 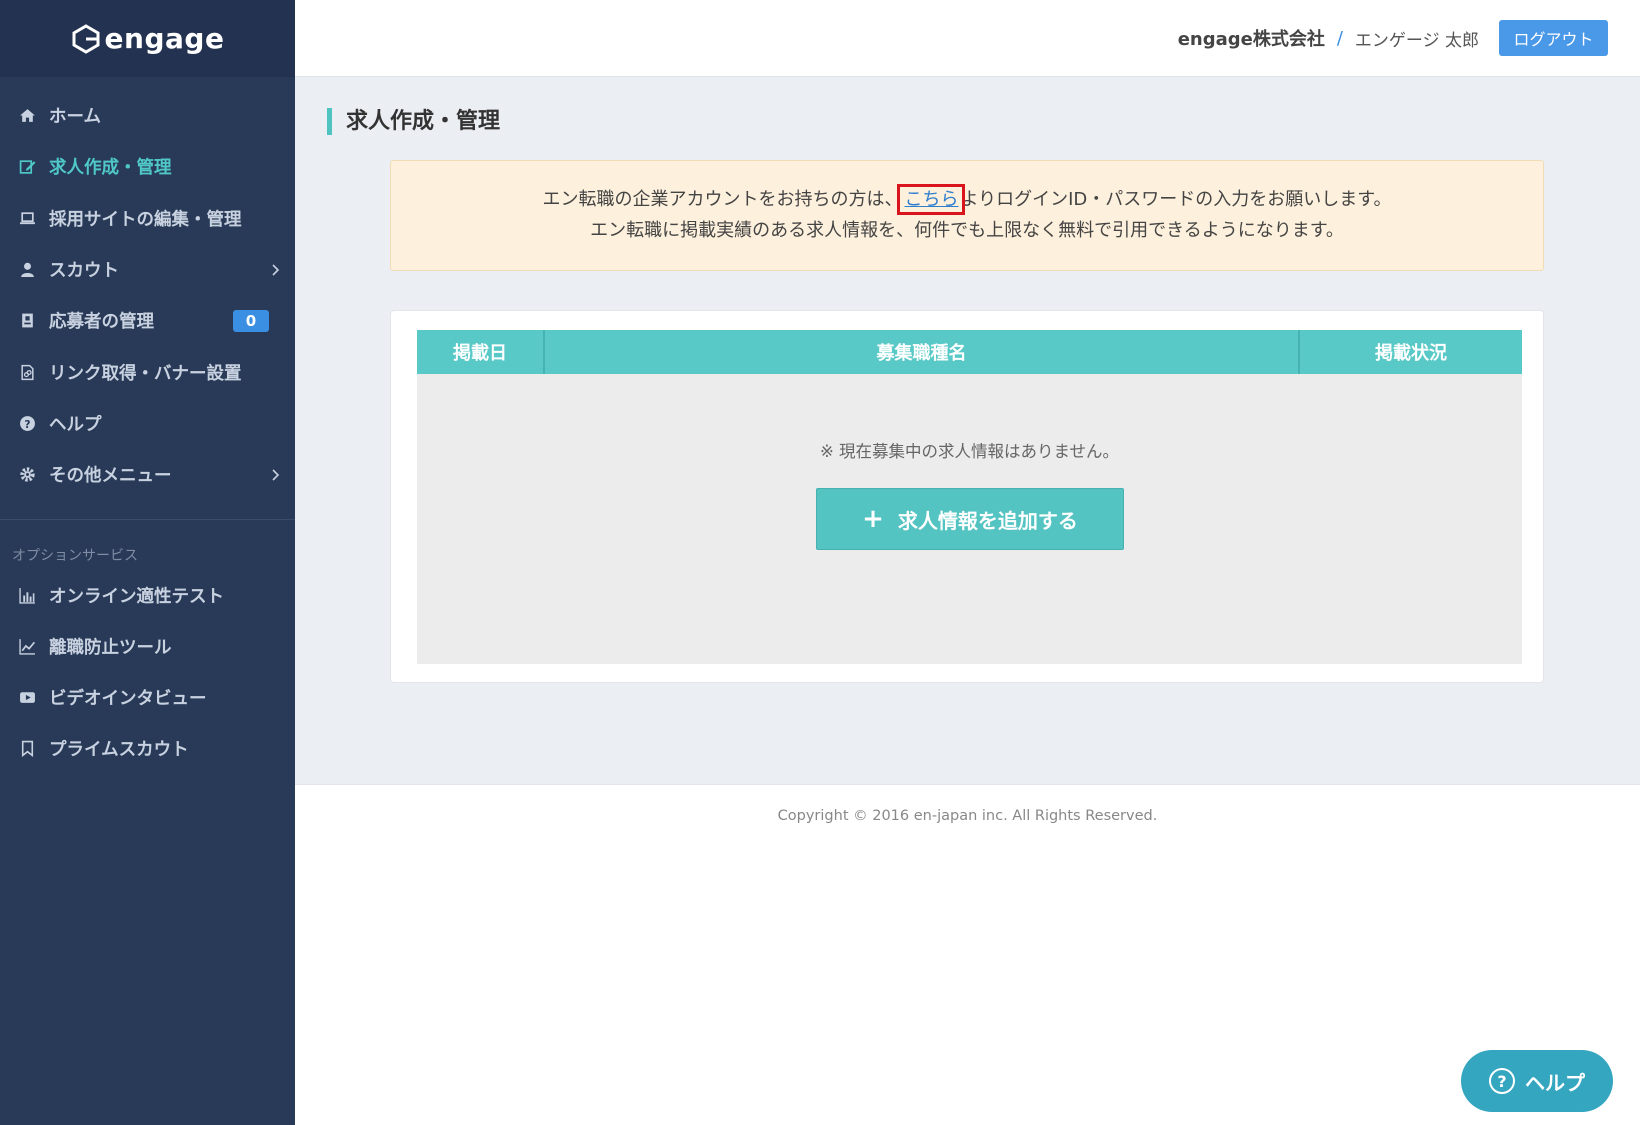 What do you see at coordinates (75, 556) in the screenshot?
I see `option-services-label: オプションサービス` at bounding box center [75, 556].